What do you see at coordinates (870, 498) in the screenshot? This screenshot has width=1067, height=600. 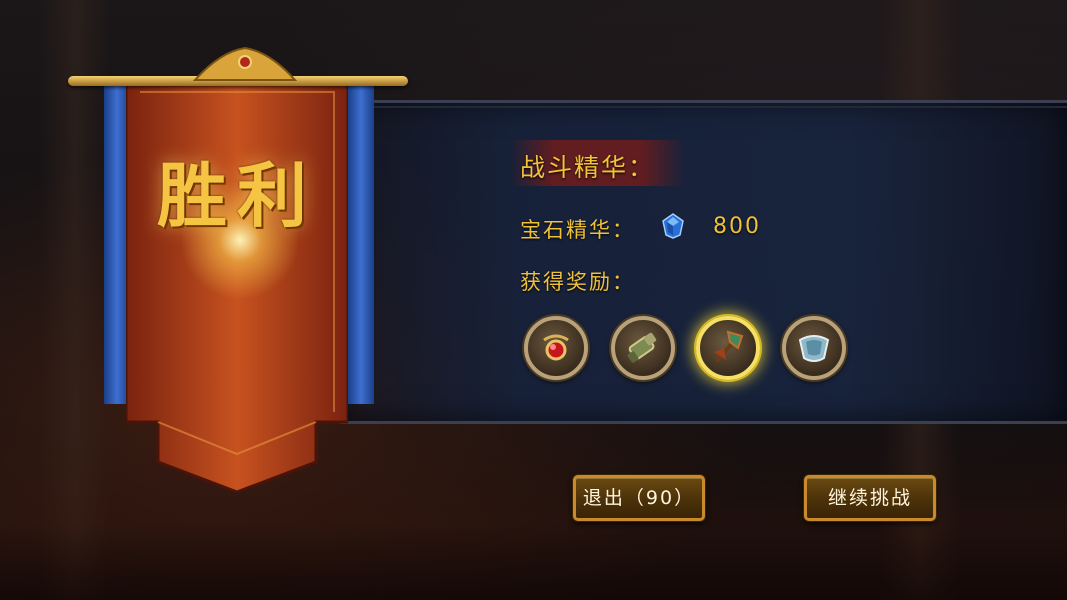 I see `continue-challenge-button: 继续挑战` at bounding box center [870, 498].